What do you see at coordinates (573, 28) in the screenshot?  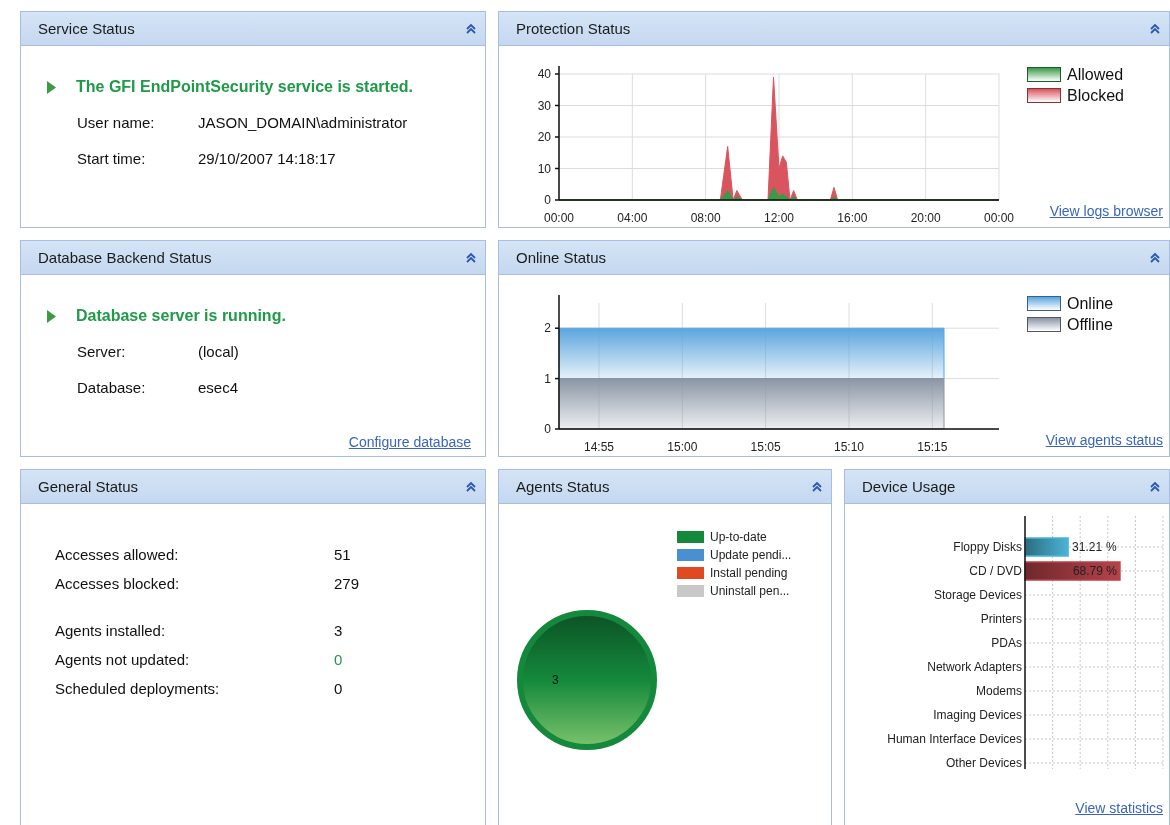 I see `panel-title: Protection Status` at bounding box center [573, 28].